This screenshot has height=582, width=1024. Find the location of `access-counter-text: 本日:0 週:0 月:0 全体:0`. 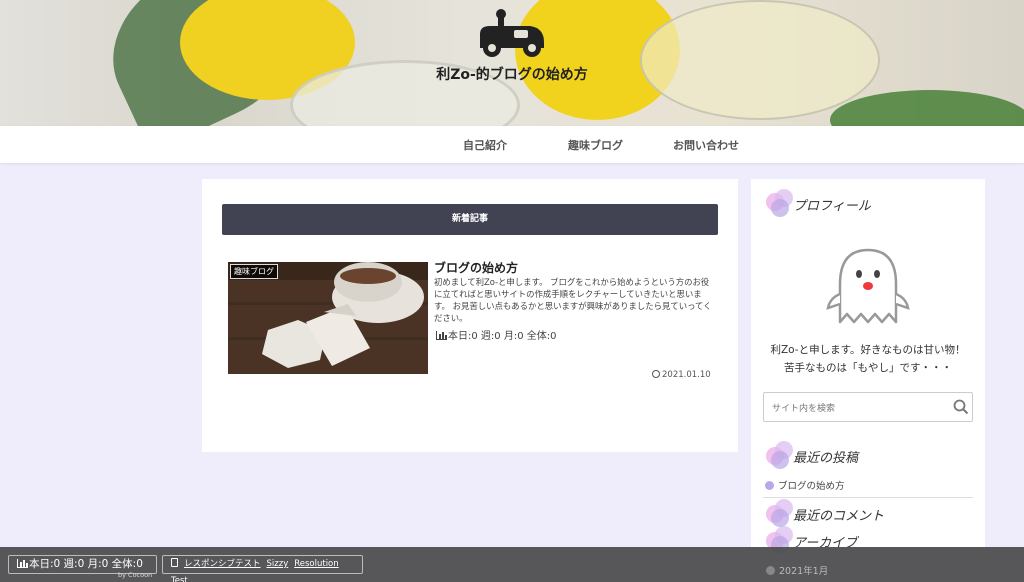

access-counter-text: 本日:0 週:0 月:0 全体:0 is located at coordinates (86, 564).